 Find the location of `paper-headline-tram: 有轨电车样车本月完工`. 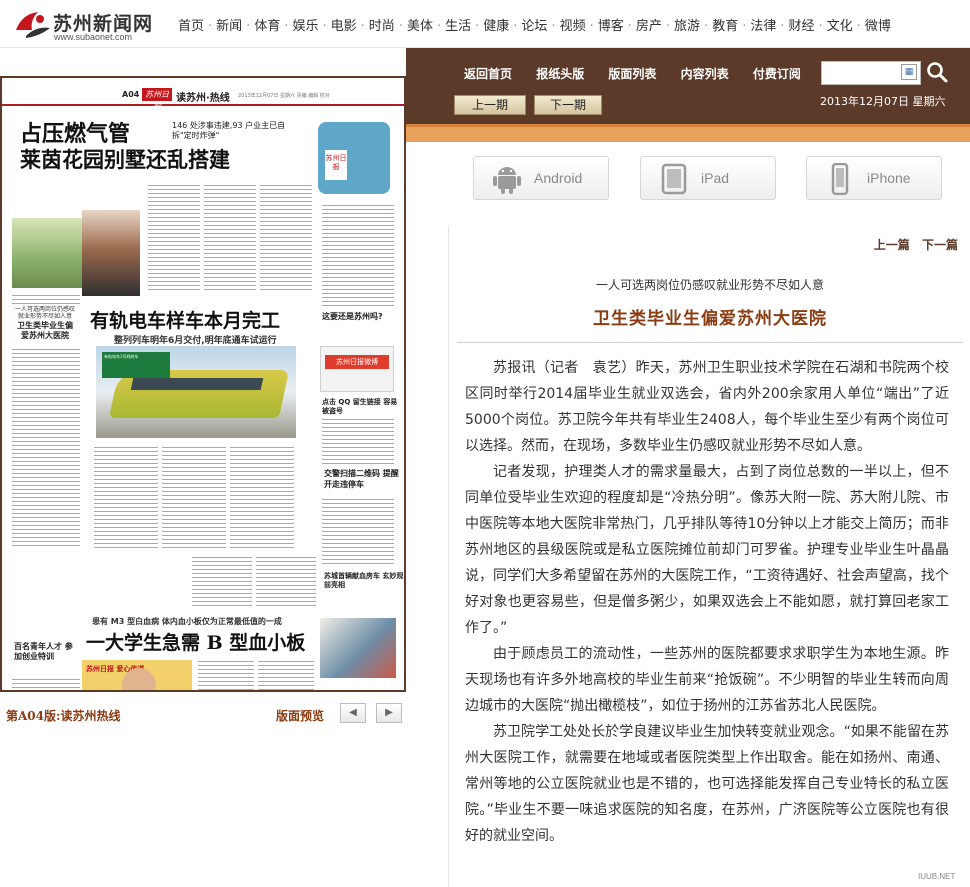

paper-headline-tram: 有轨电车样车本月完工 is located at coordinates (185, 319).